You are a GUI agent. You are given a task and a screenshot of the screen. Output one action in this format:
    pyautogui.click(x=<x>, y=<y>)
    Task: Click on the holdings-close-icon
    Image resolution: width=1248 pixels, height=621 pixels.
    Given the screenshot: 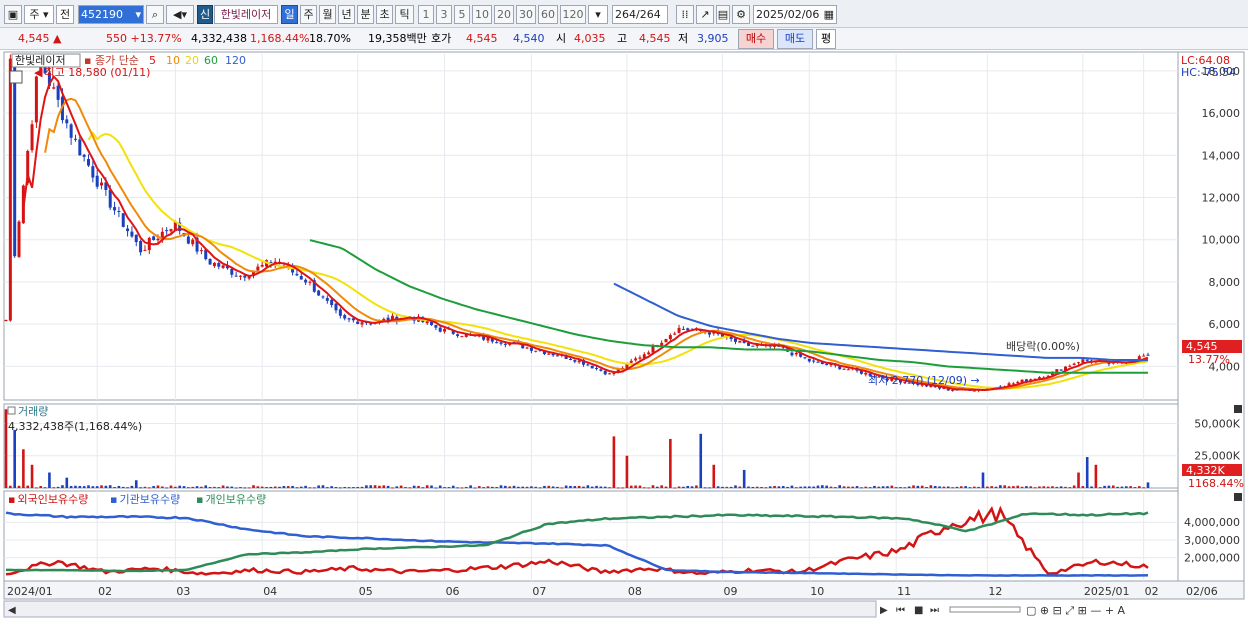 What is the action you would take?
    pyautogui.click(x=1238, y=497)
    